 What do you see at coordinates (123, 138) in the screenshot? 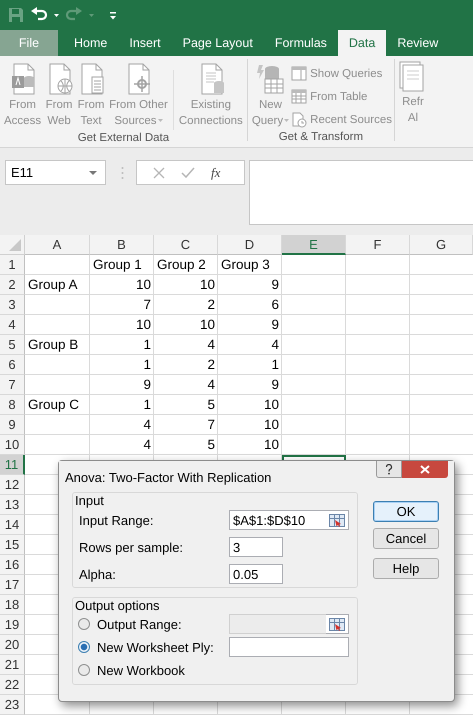
I see `group-label: Get External Data` at bounding box center [123, 138].